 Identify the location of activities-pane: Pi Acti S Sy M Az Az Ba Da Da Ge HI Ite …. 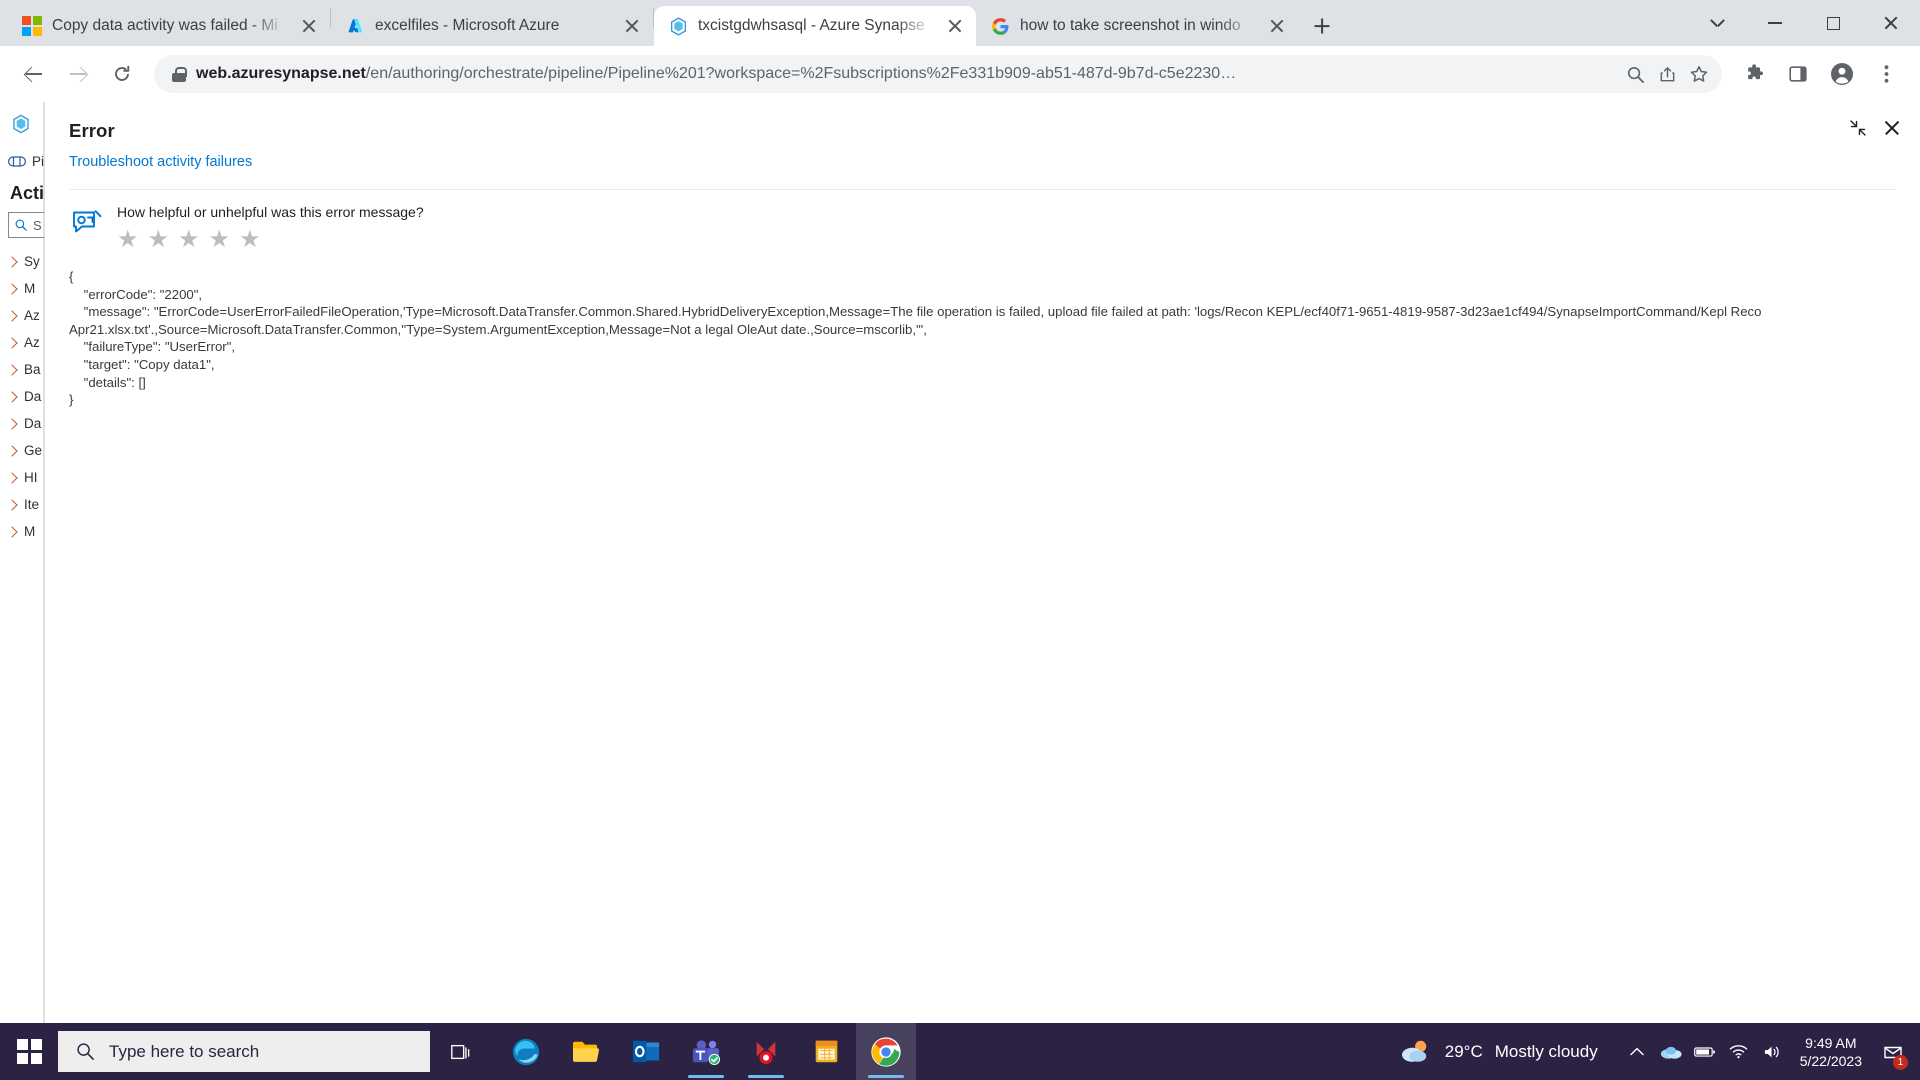
(22, 584).